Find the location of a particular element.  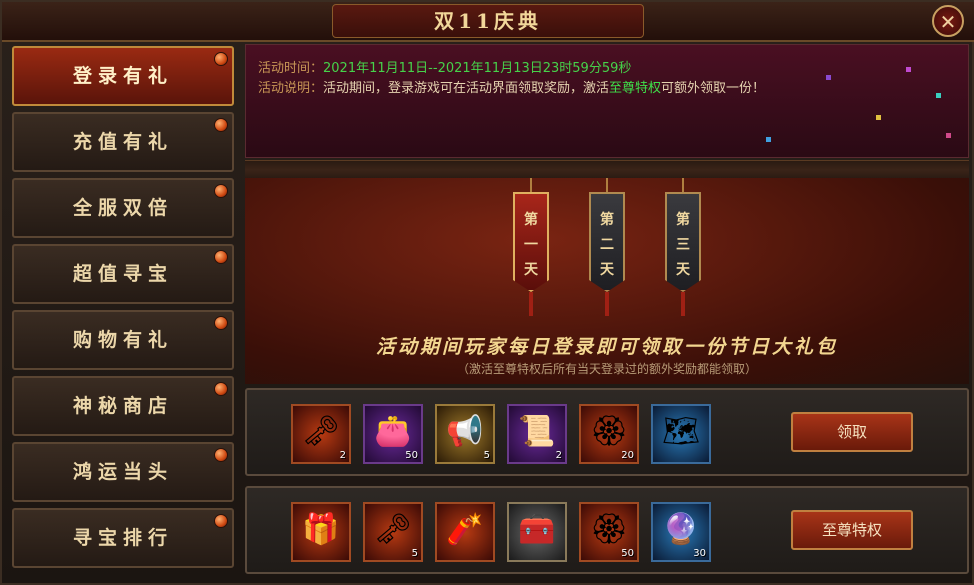

reward-item-slot: 🗺 is located at coordinates (681, 434).